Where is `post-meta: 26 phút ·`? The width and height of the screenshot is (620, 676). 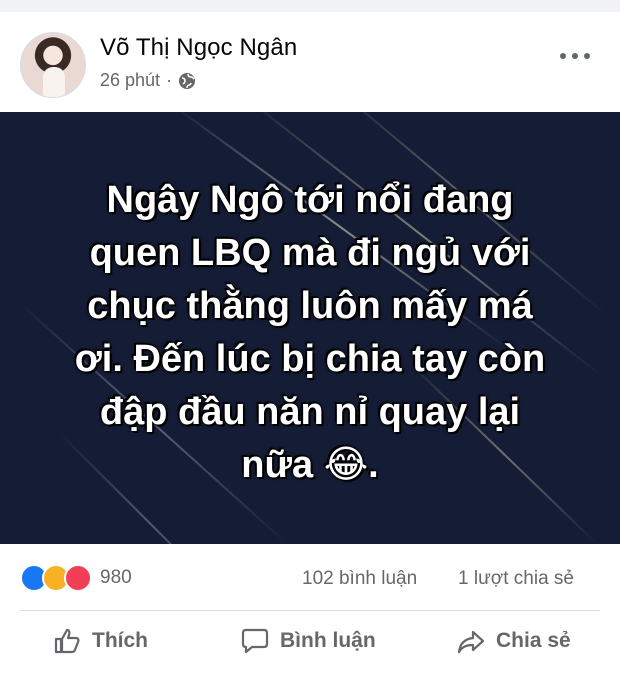 post-meta: 26 phút · is located at coordinates (148, 80).